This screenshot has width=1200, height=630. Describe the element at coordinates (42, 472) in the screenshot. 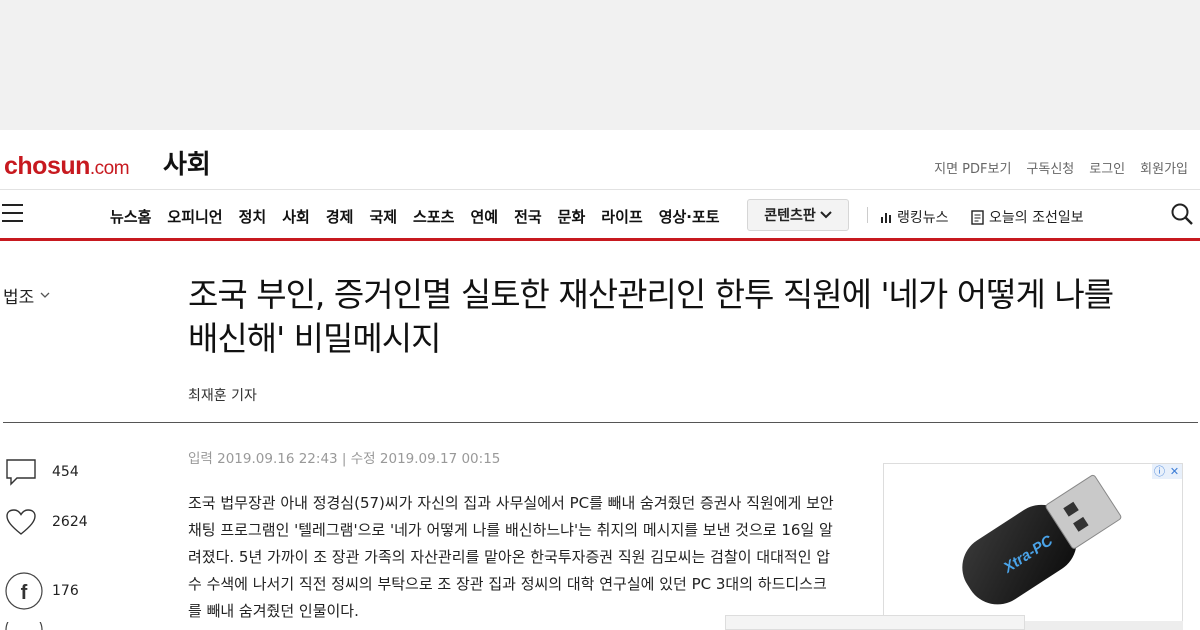

I see `comment-button: 454` at that location.